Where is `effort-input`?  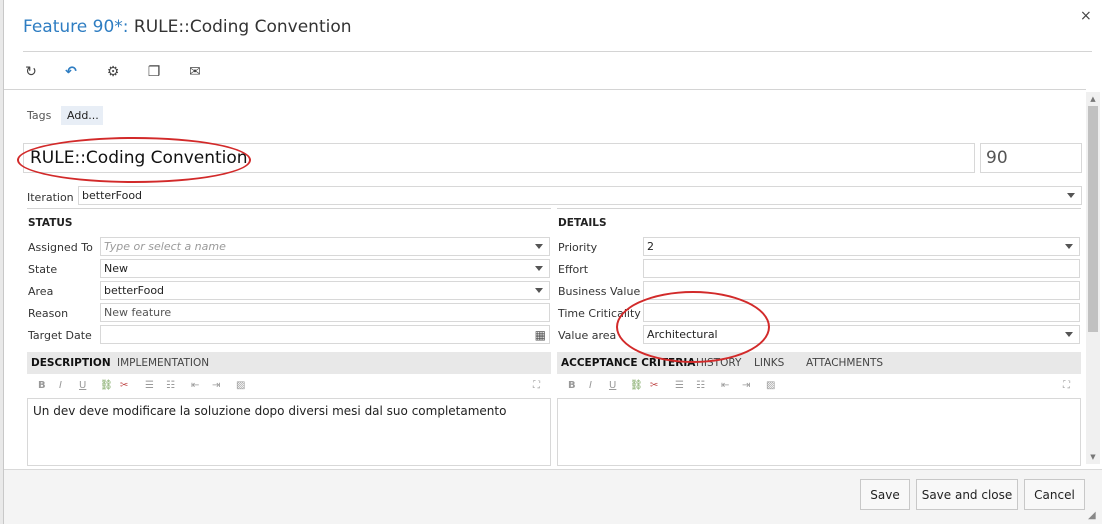
effort-input is located at coordinates (861, 268).